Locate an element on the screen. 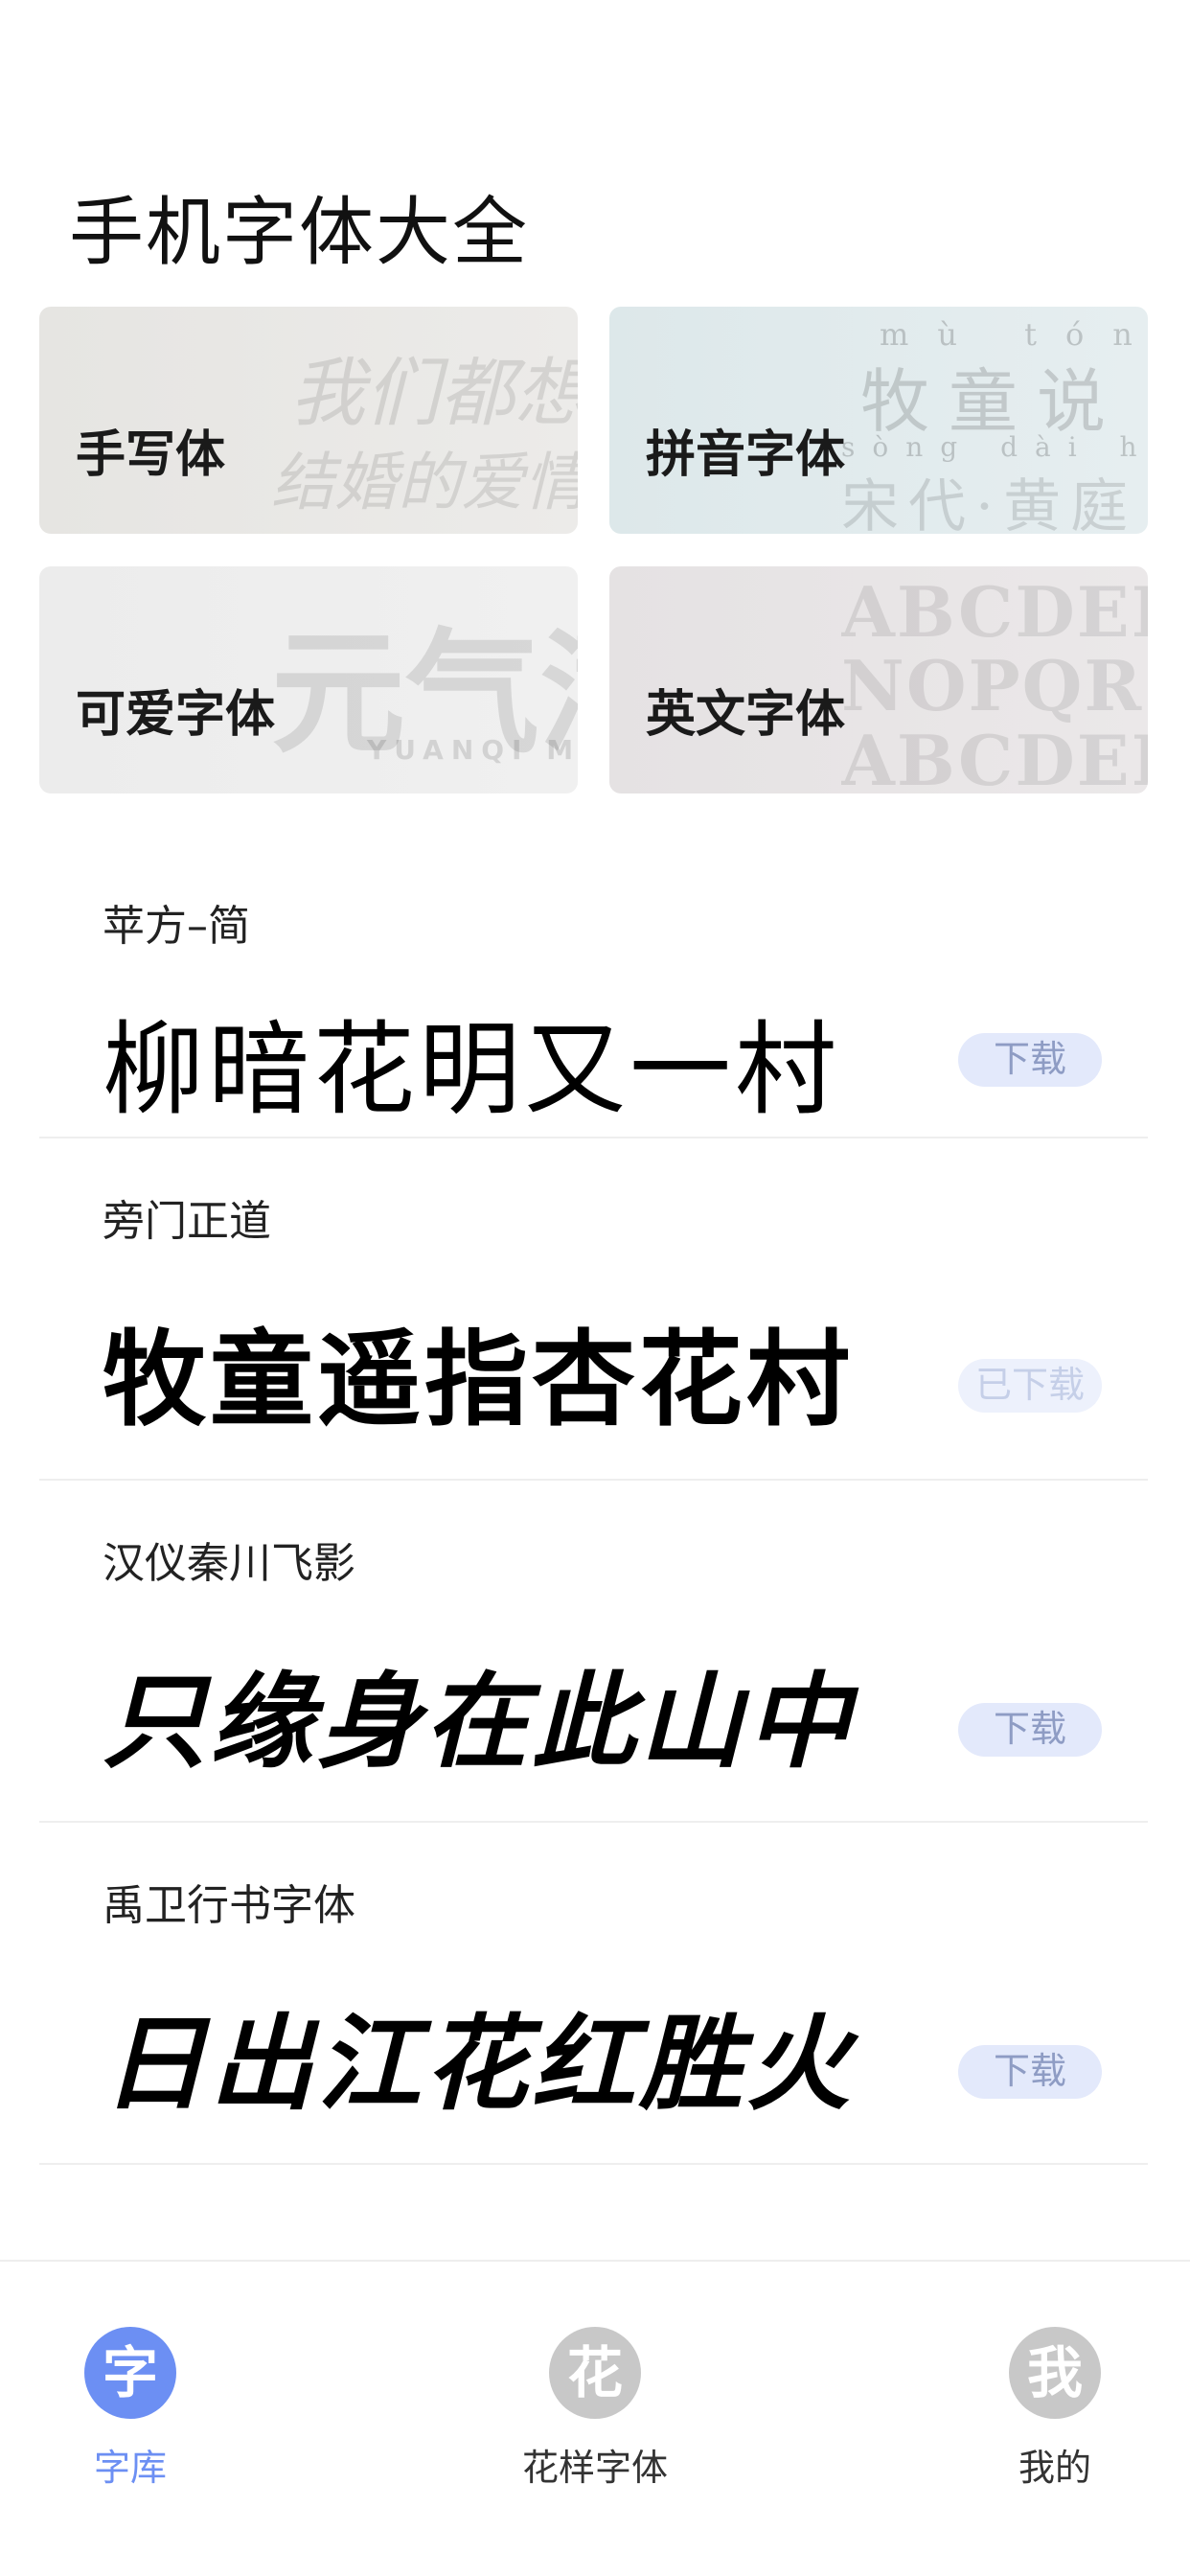 The image size is (1190, 2576). tab-fancy-fonts: 花 花样字体 is located at coordinates (595, 2409).